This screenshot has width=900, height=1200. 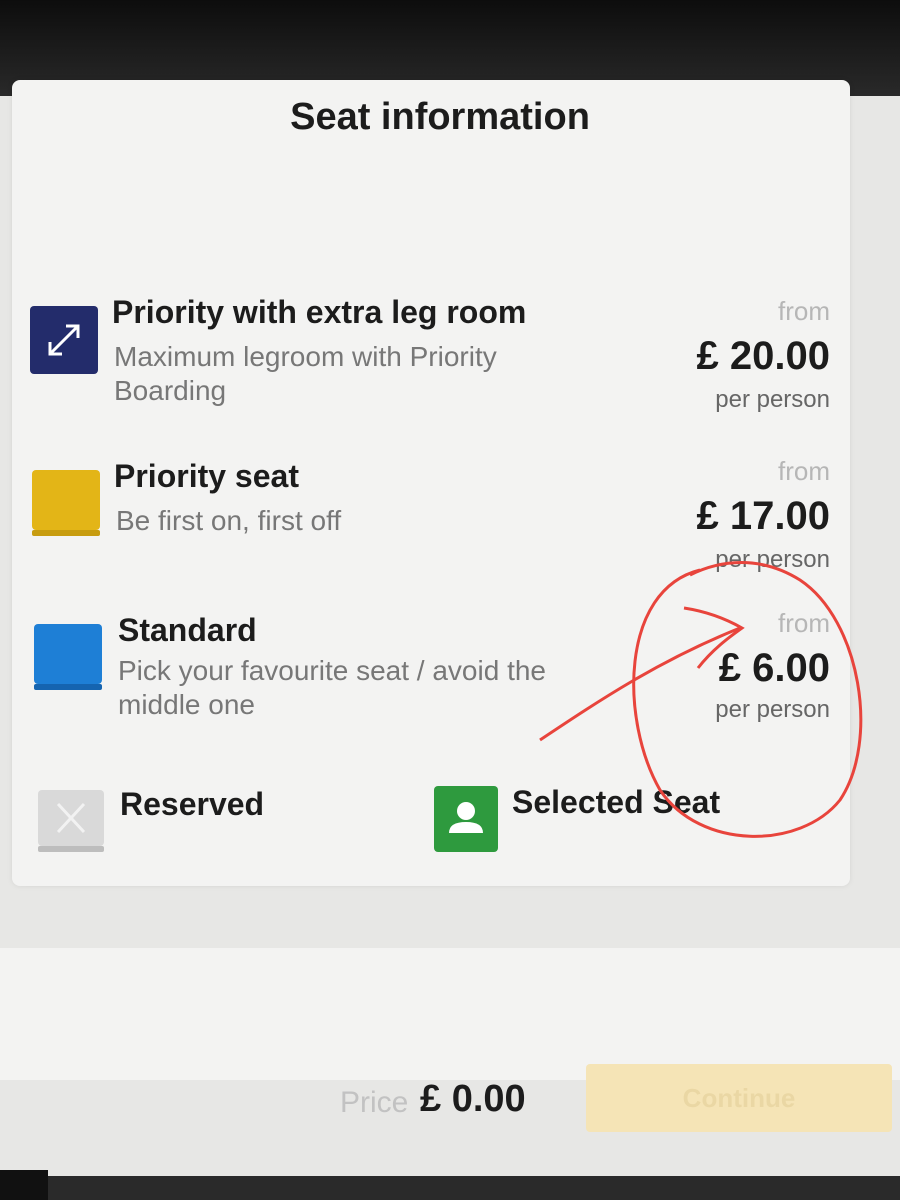 What do you see at coordinates (192, 804) in the screenshot?
I see `reserved-label: Reserved` at bounding box center [192, 804].